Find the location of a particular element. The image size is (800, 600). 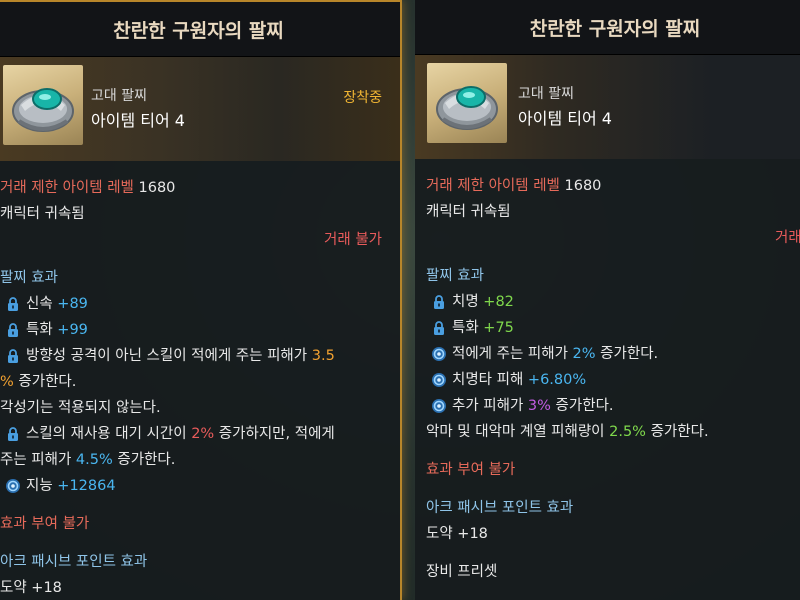

effect-note: 각성기는 적용되지 않는다. is located at coordinates (80, 408).